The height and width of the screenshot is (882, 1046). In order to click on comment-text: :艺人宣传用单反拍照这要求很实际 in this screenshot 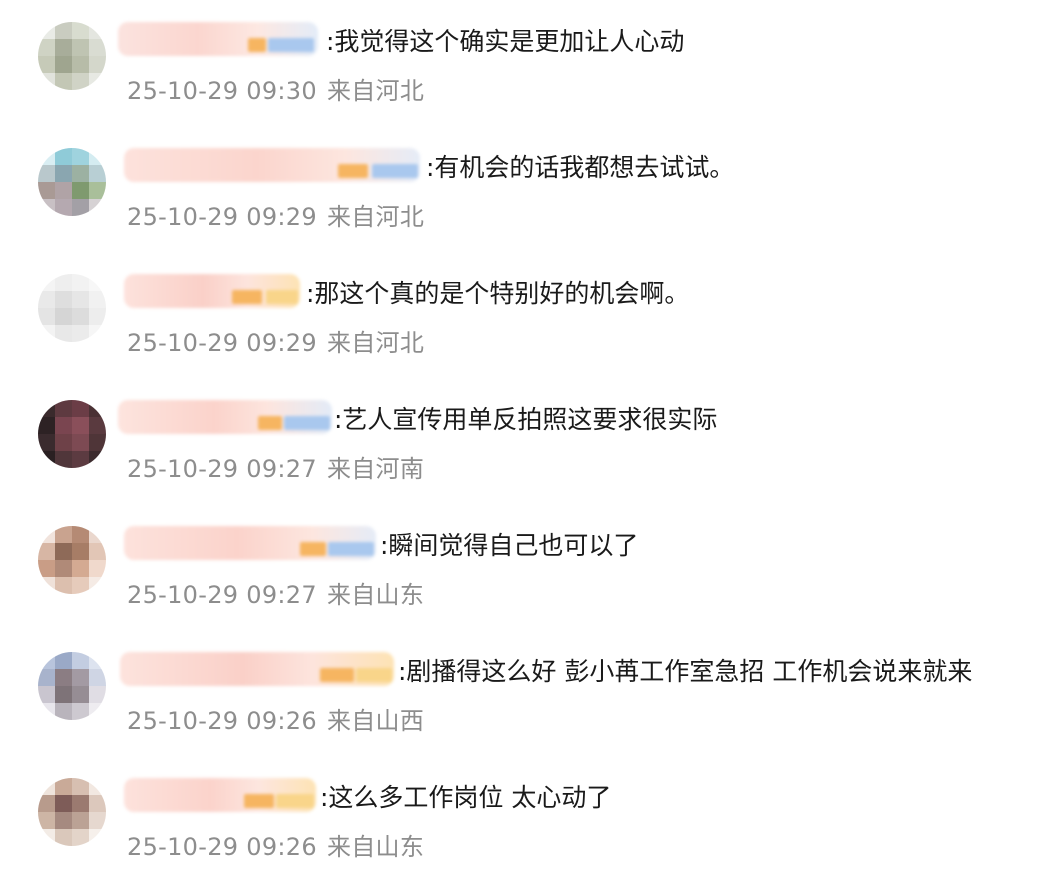, I will do `click(526, 419)`.